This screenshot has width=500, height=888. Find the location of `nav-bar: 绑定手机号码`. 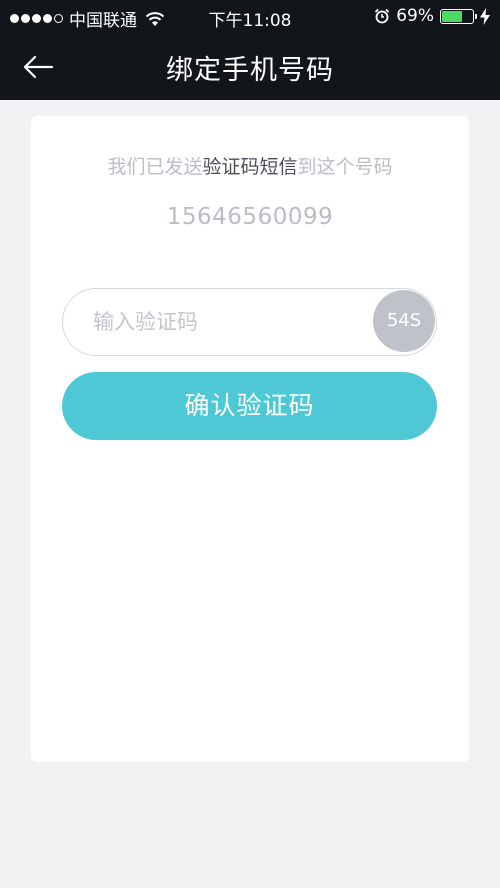

nav-bar: 绑定手机号码 is located at coordinates (250, 67).